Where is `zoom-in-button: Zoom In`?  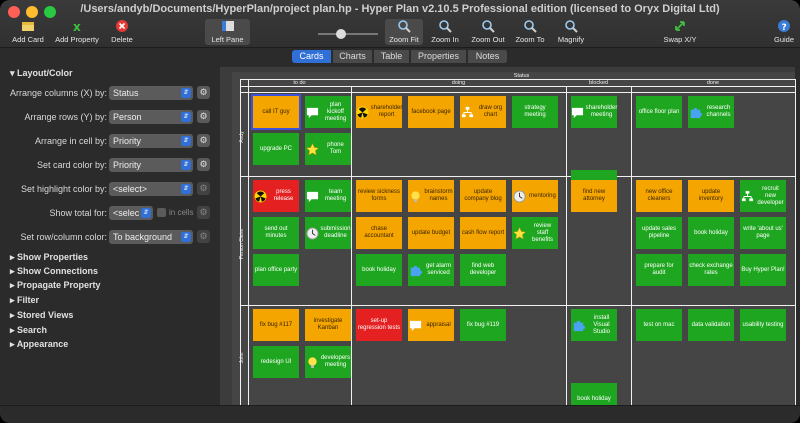 zoom-in-button: Zoom In is located at coordinates (445, 31).